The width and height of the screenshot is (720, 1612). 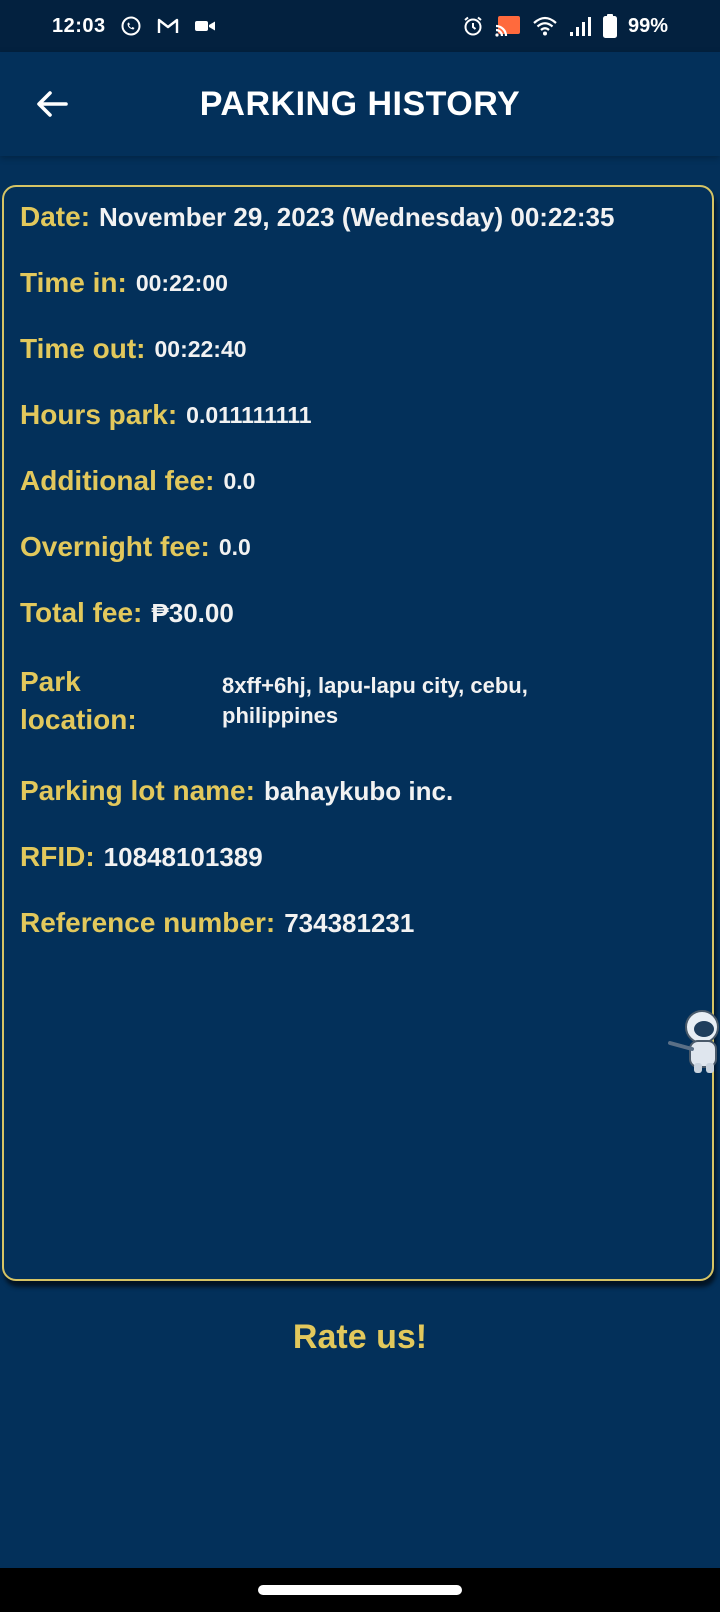 What do you see at coordinates (168, 26) in the screenshot?
I see `gmail-icon` at bounding box center [168, 26].